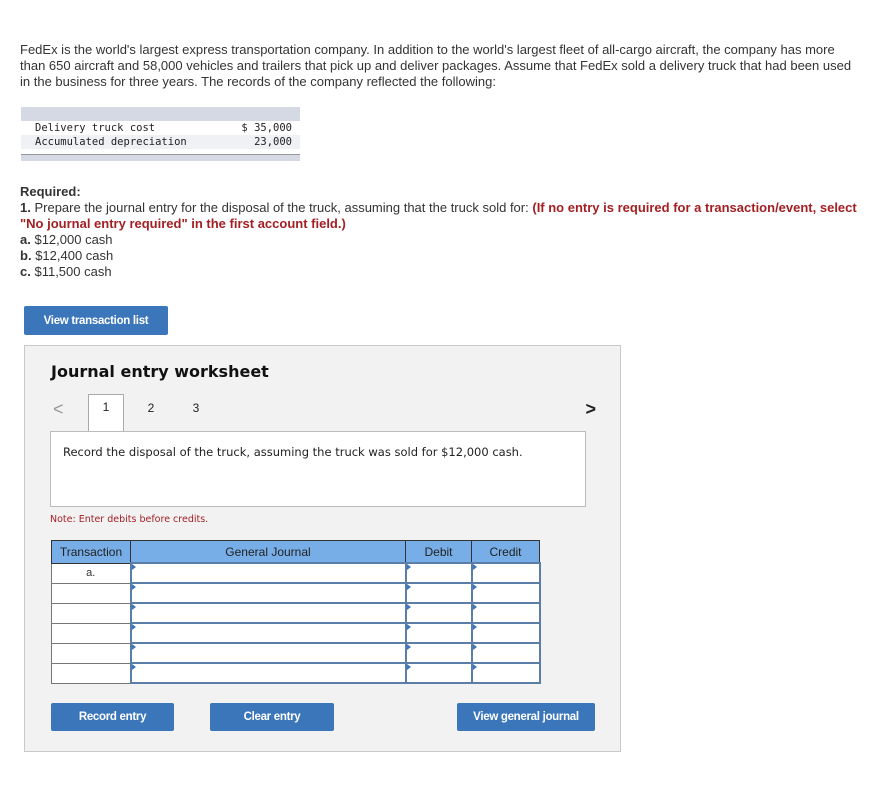  I want to click on option-text: $12,000 cash, so click(73, 239).